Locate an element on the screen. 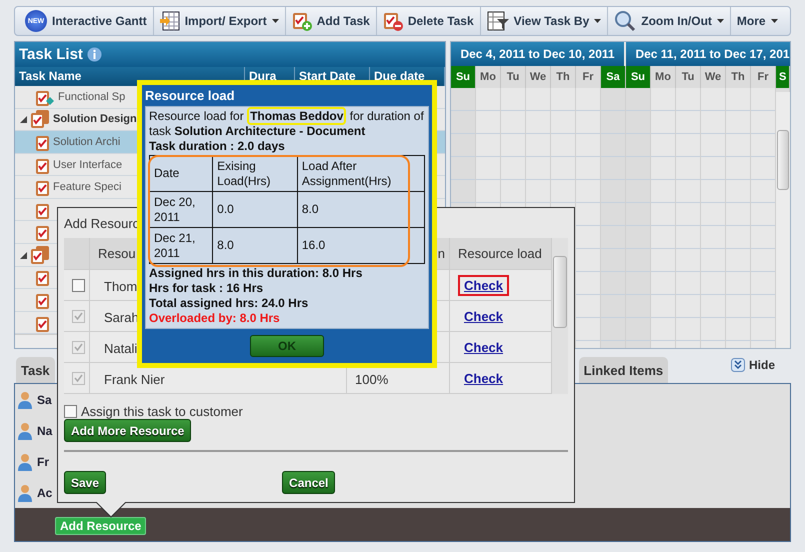 Image resolution: width=805 pixels, height=552 pixels. task-name: Solution Archi is located at coordinates (86, 142).